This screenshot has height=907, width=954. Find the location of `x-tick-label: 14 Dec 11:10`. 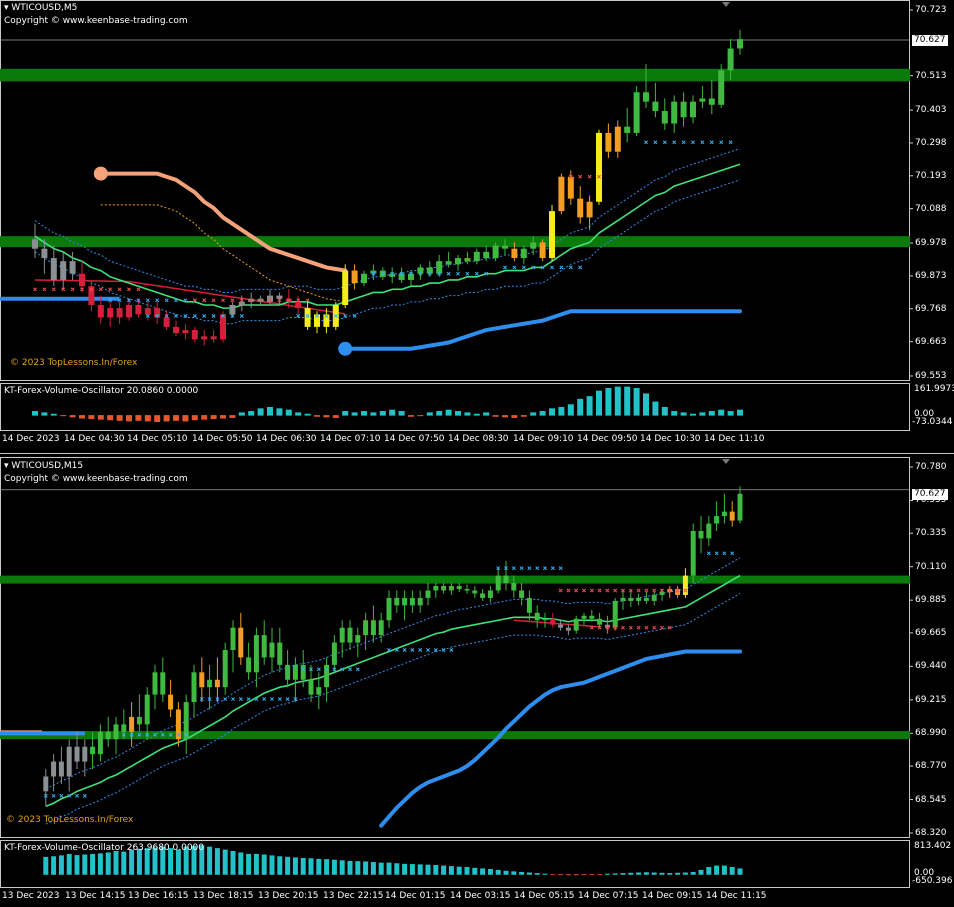

x-tick-label: 14 Dec 11:10 is located at coordinates (734, 439).